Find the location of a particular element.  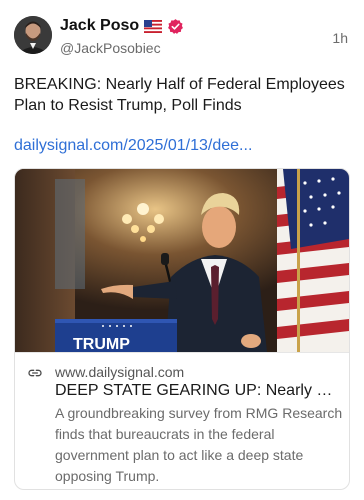

post-timestamp: 1h is located at coordinates (340, 38).